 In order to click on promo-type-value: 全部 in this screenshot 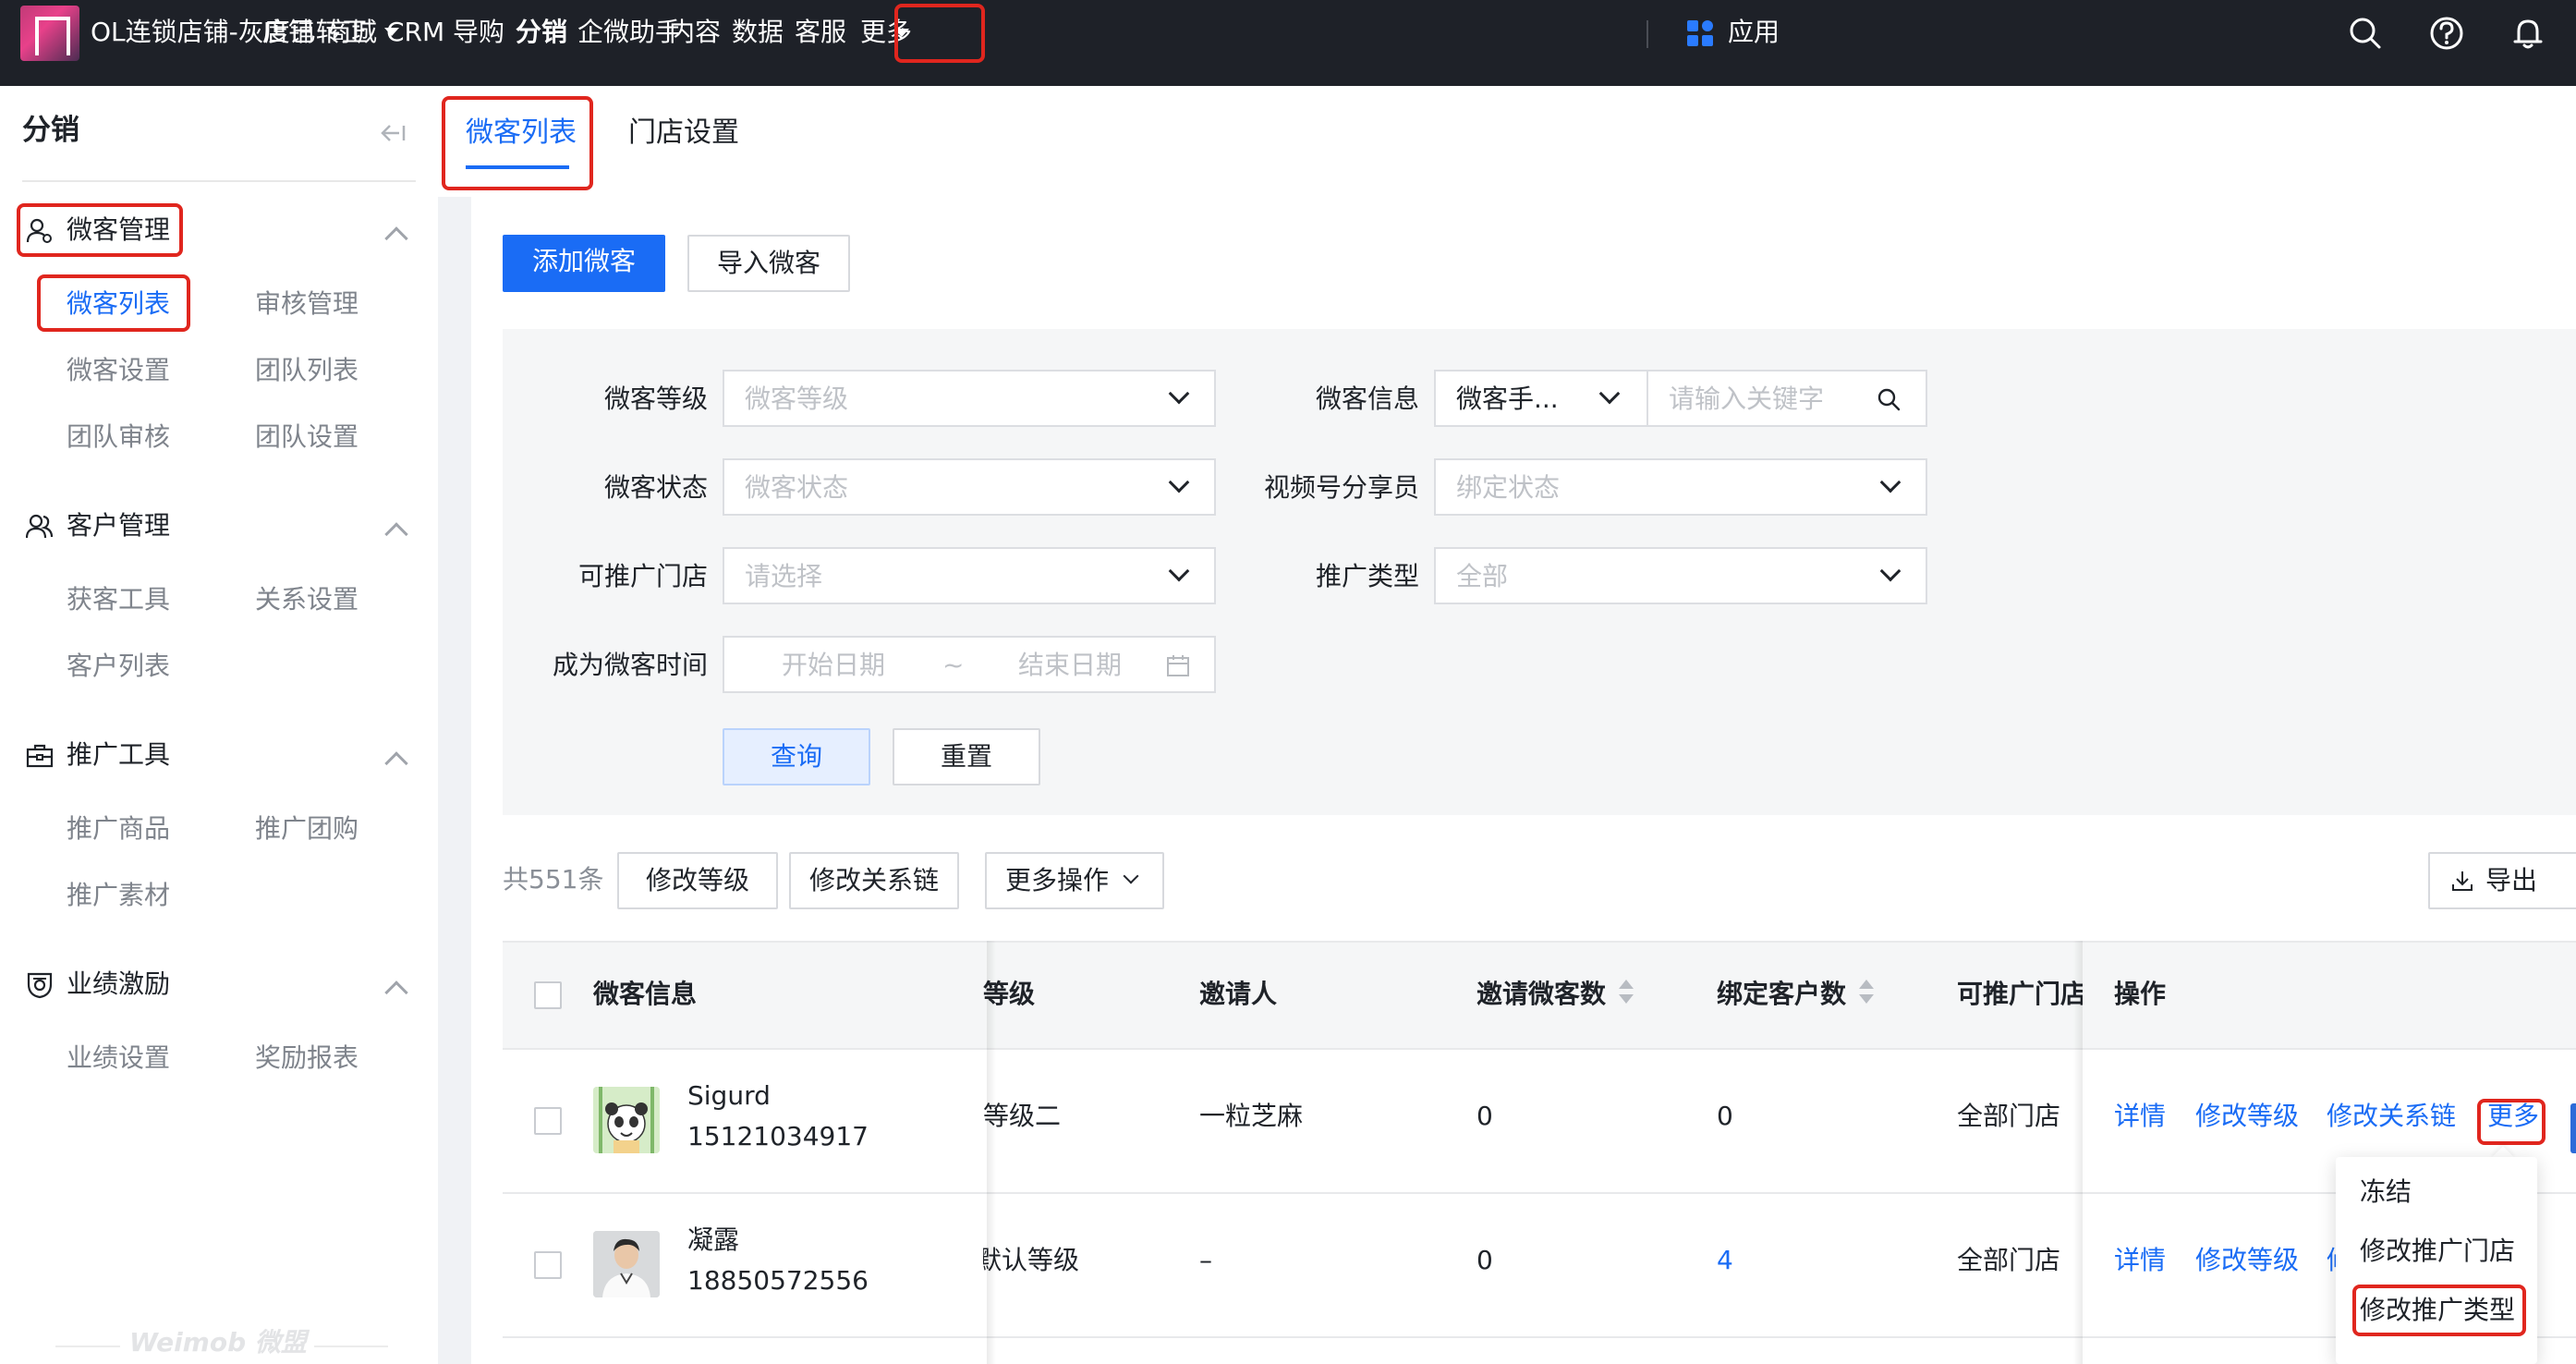, I will do `click(1482, 576)`.